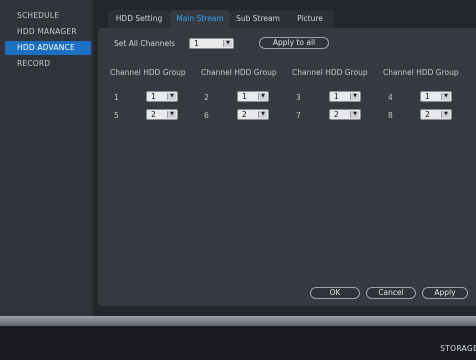 This screenshot has width=476, height=360. I want to click on tab-hdd-setting: HDD Setting, so click(139, 19).